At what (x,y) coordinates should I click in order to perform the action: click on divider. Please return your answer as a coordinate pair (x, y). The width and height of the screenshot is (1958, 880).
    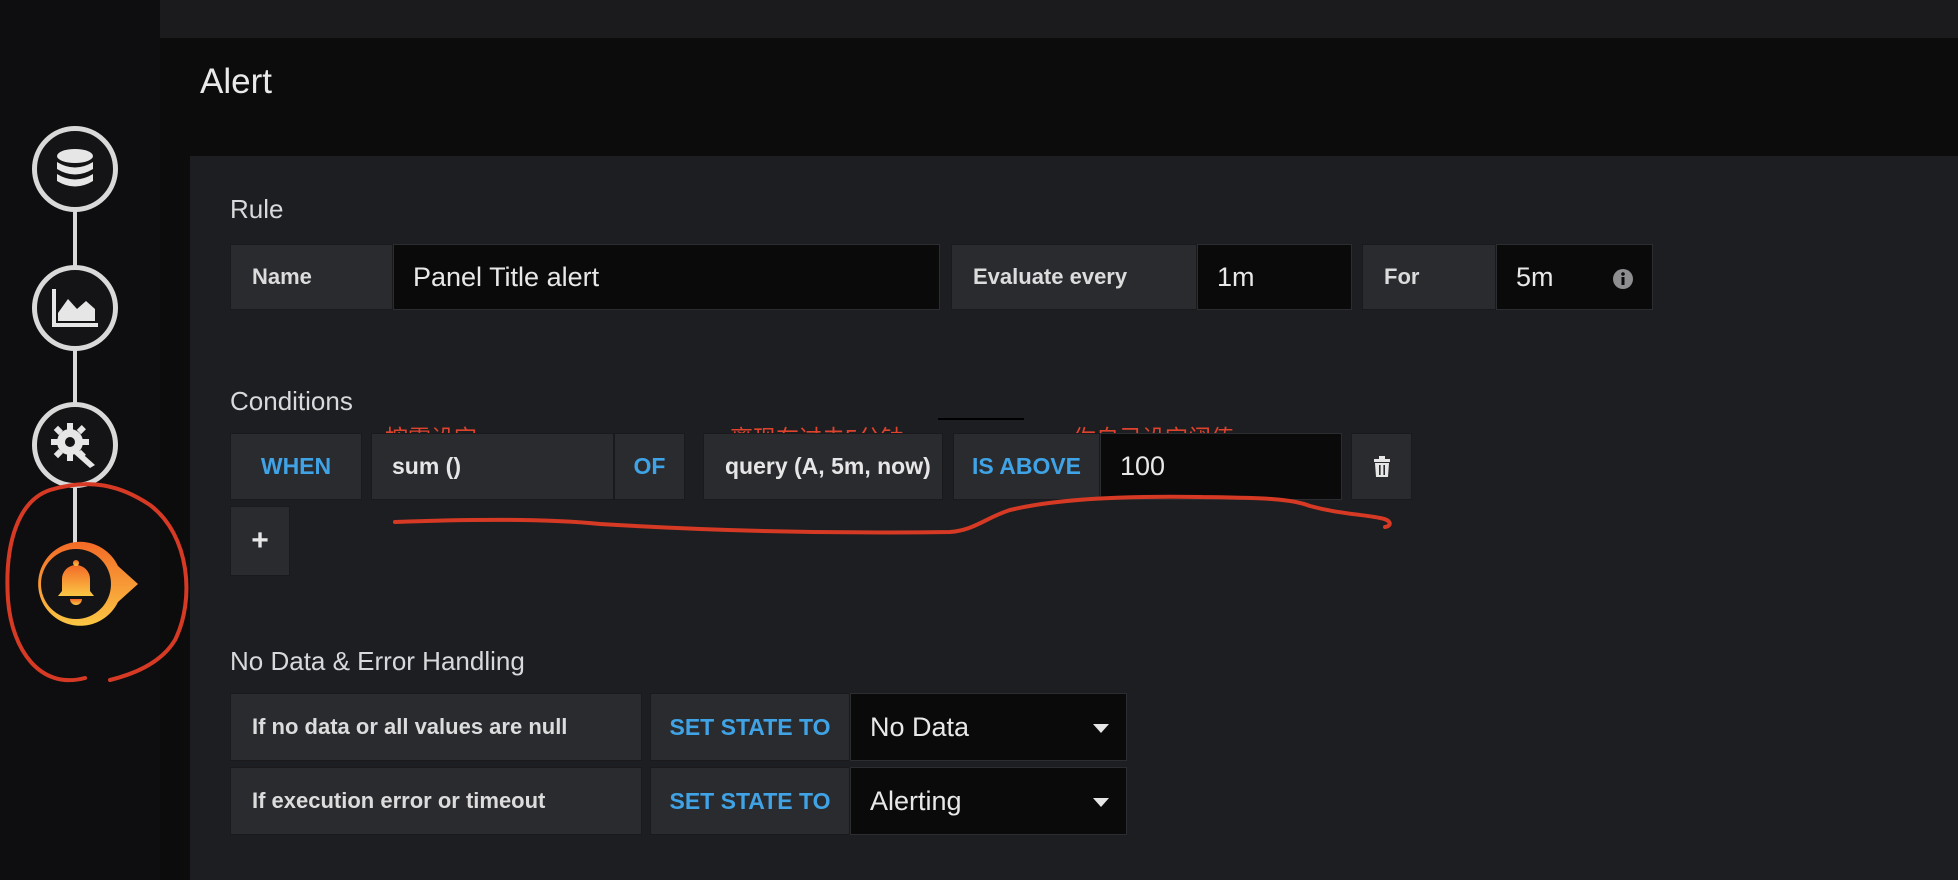
    Looking at the image, I should click on (981, 419).